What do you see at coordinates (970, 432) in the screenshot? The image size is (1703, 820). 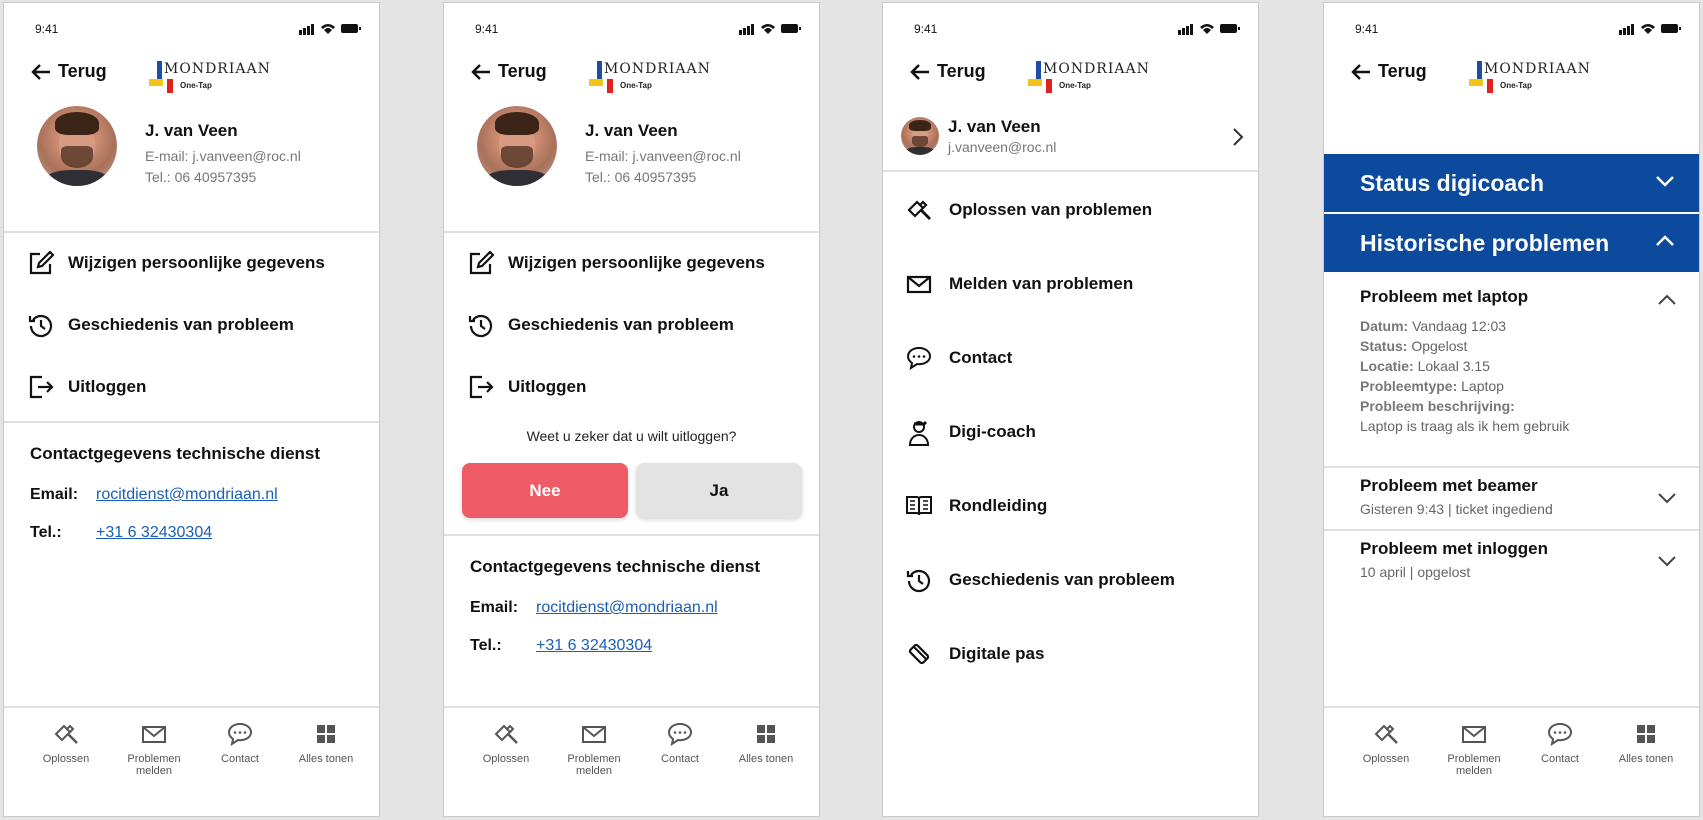 I see `nav-digi-coach: Digi-coach` at bounding box center [970, 432].